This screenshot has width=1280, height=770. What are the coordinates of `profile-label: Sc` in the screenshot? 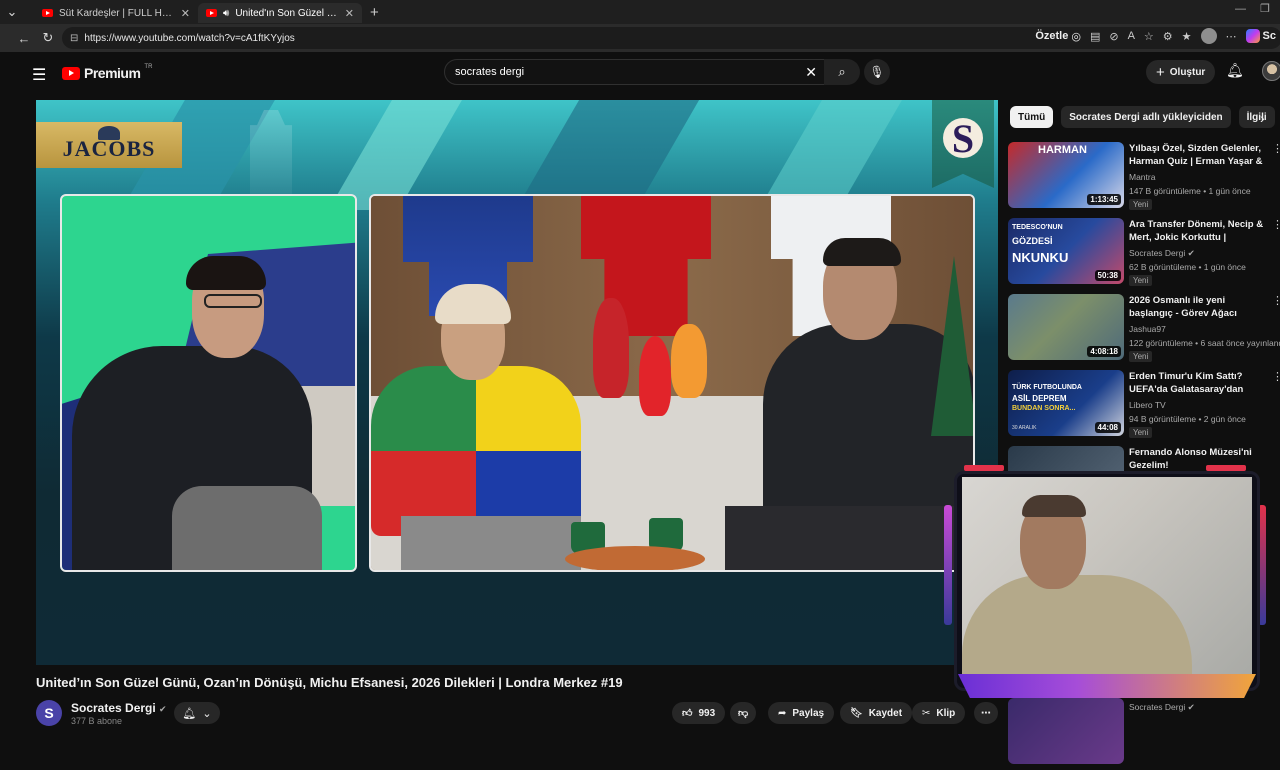 It's located at (1269, 36).